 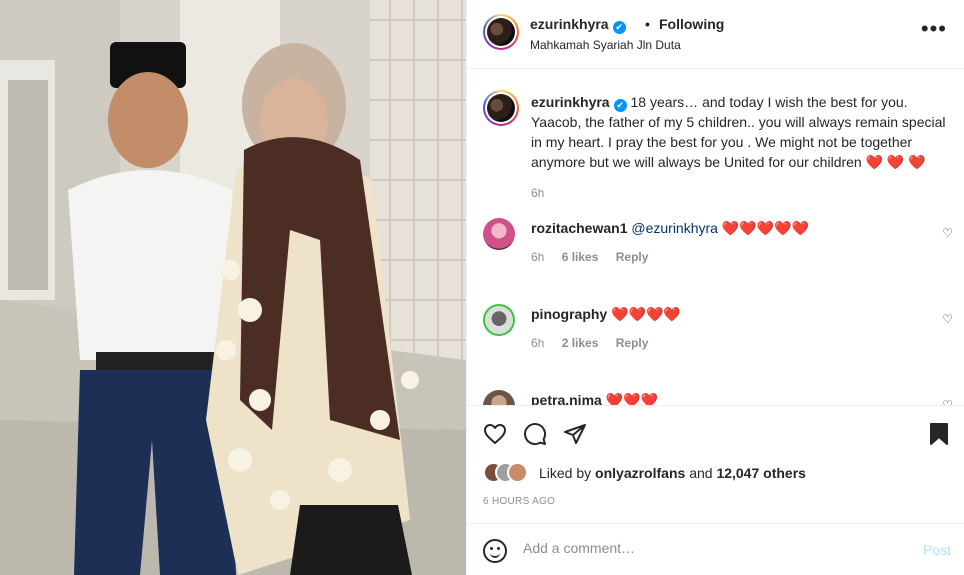 What do you see at coordinates (713, 548) in the screenshot?
I see `comment-input` at bounding box center [713, 548].